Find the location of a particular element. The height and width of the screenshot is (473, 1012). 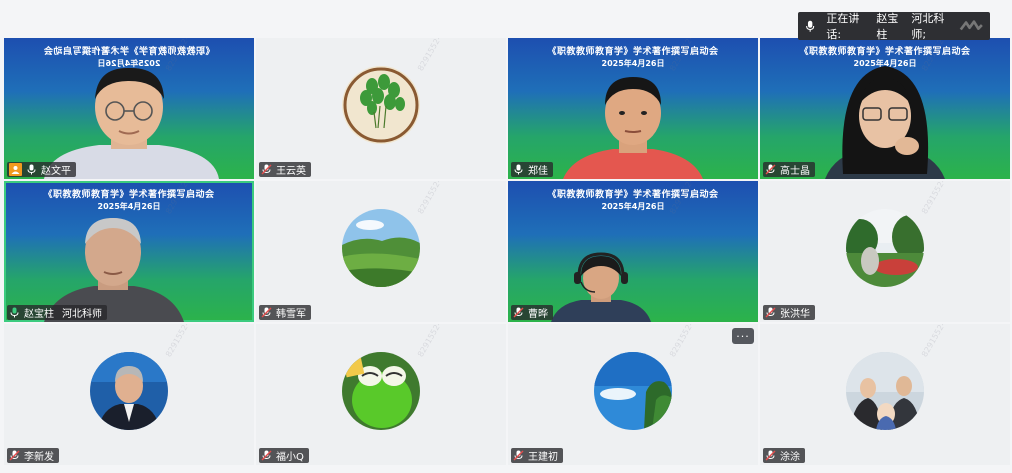

participant-nametag: 郑佳 is located at coordinates (532, 169).